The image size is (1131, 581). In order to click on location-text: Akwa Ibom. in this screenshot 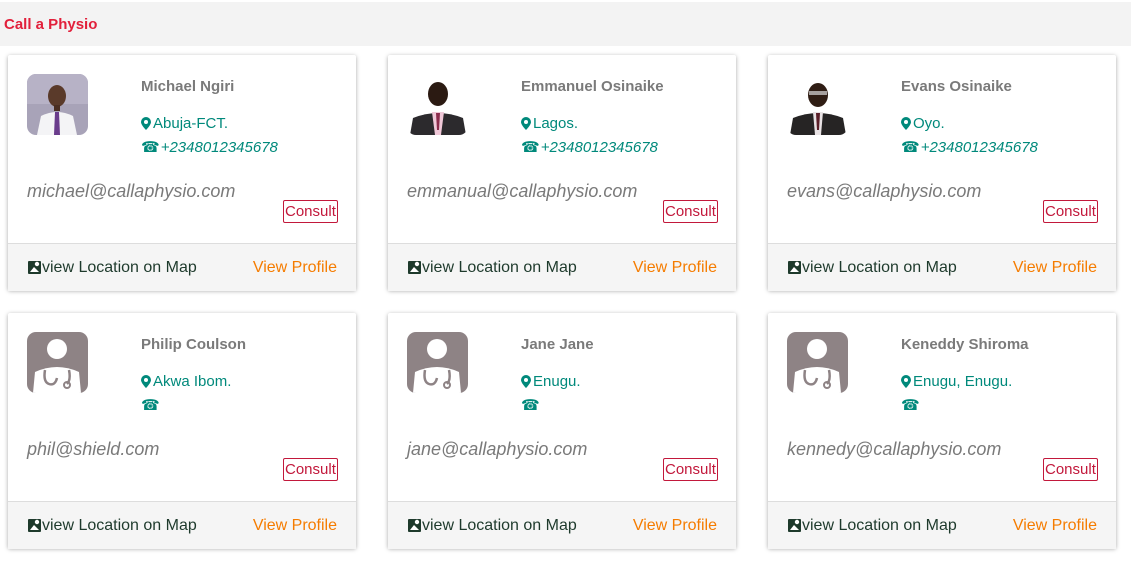, I will do `click(192, 381)`.